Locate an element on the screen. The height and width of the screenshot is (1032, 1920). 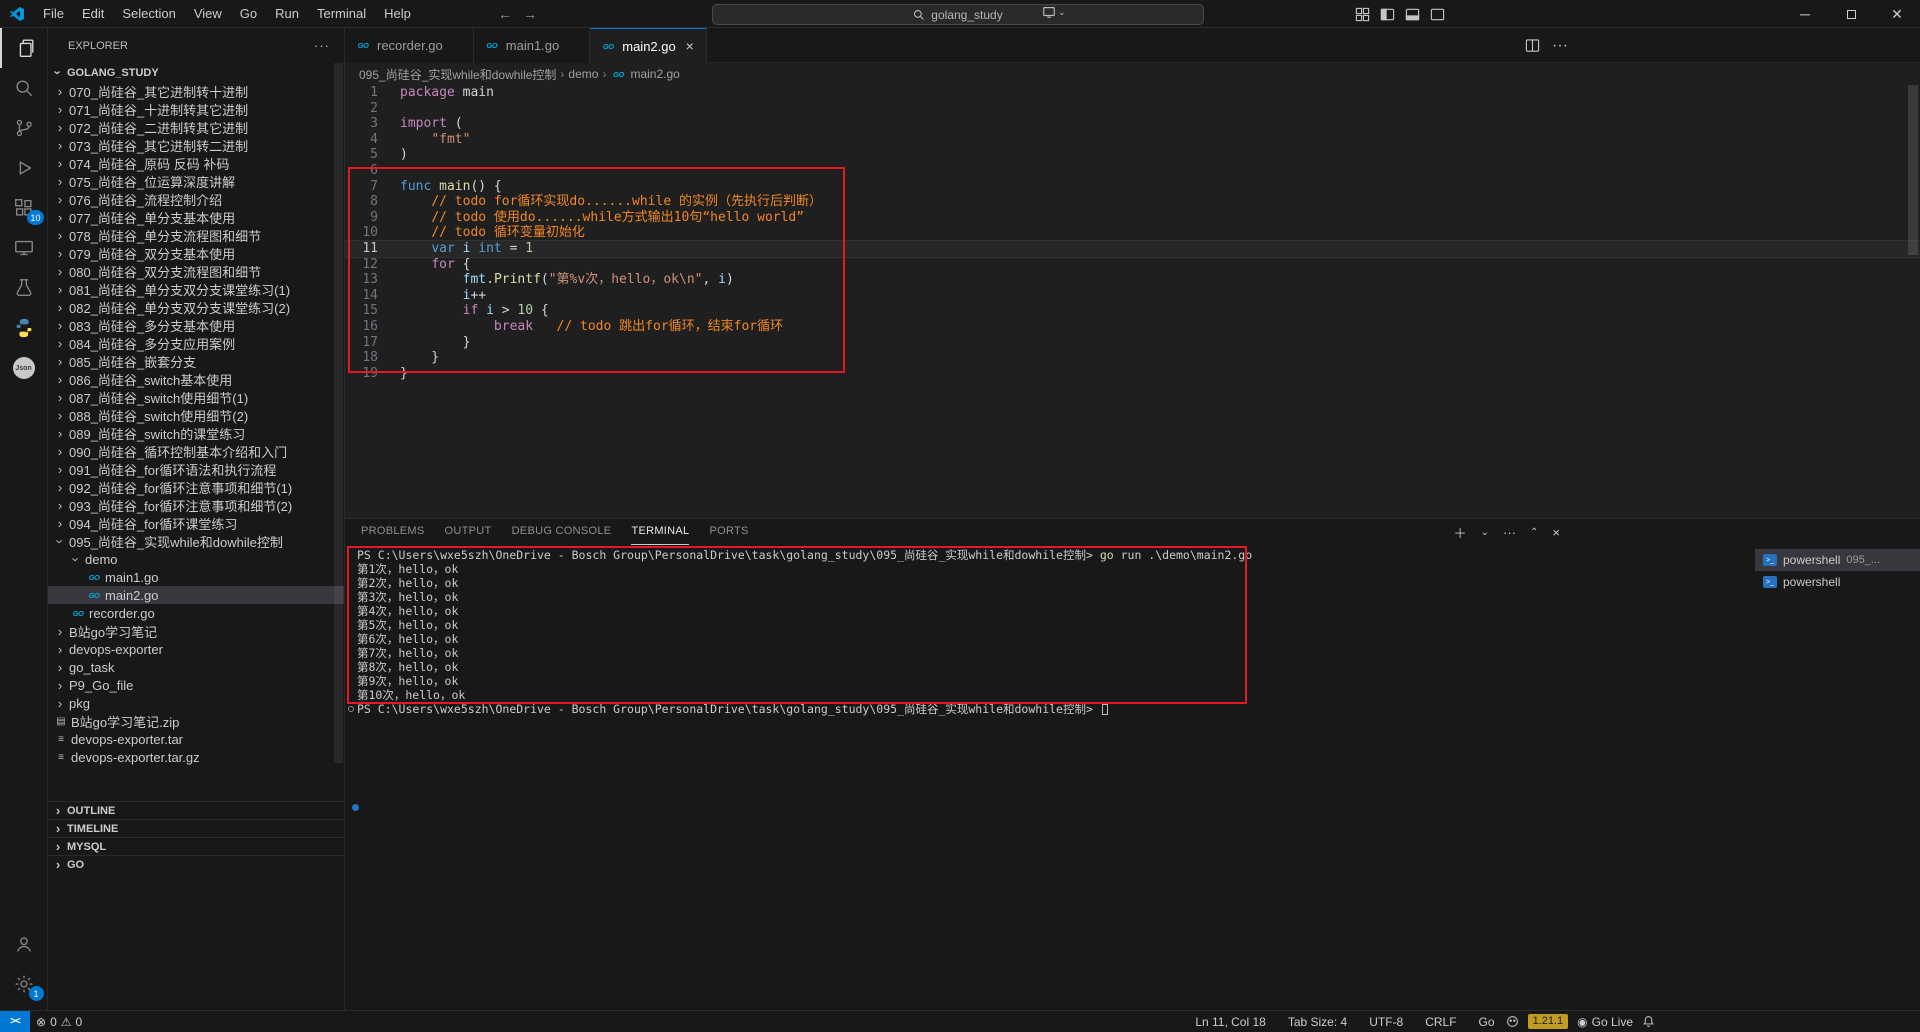
menu-file: File is located at coordinates (53, 14).